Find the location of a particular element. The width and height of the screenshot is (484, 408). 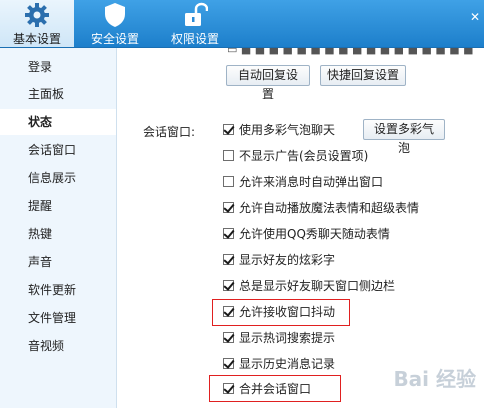

sidebar-item-sound: 声音 is located at coordinates (58, 262).